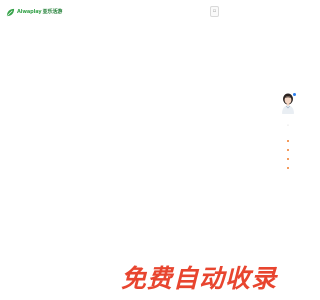  I want to click on banner-text: 免费自动收录, so click(199, 278).